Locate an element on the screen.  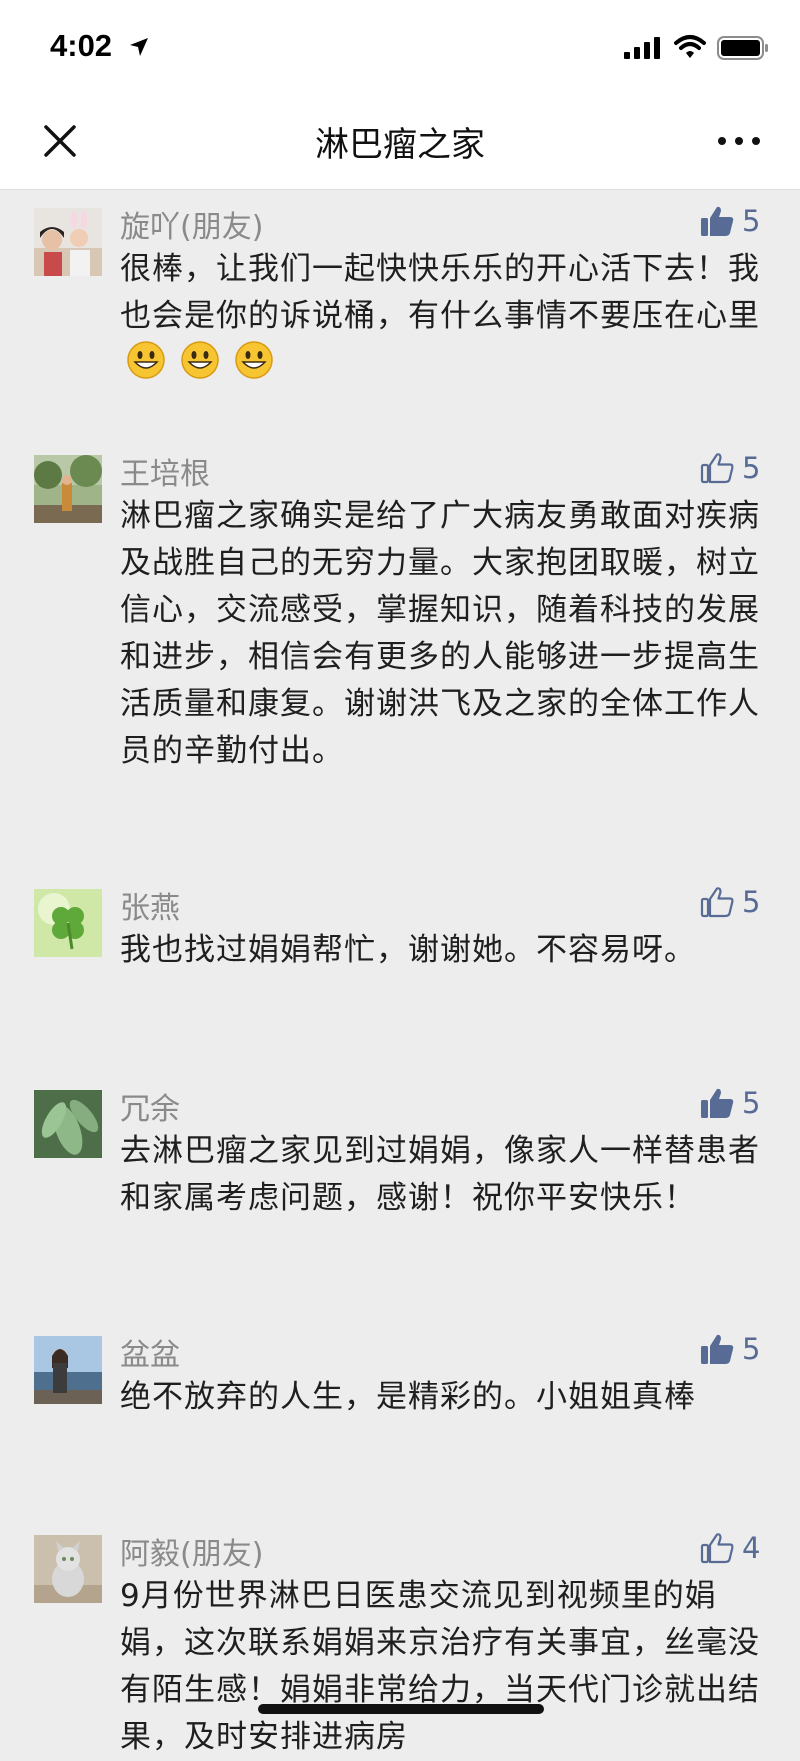
home-indicator is located at coordinates (401, 1709).